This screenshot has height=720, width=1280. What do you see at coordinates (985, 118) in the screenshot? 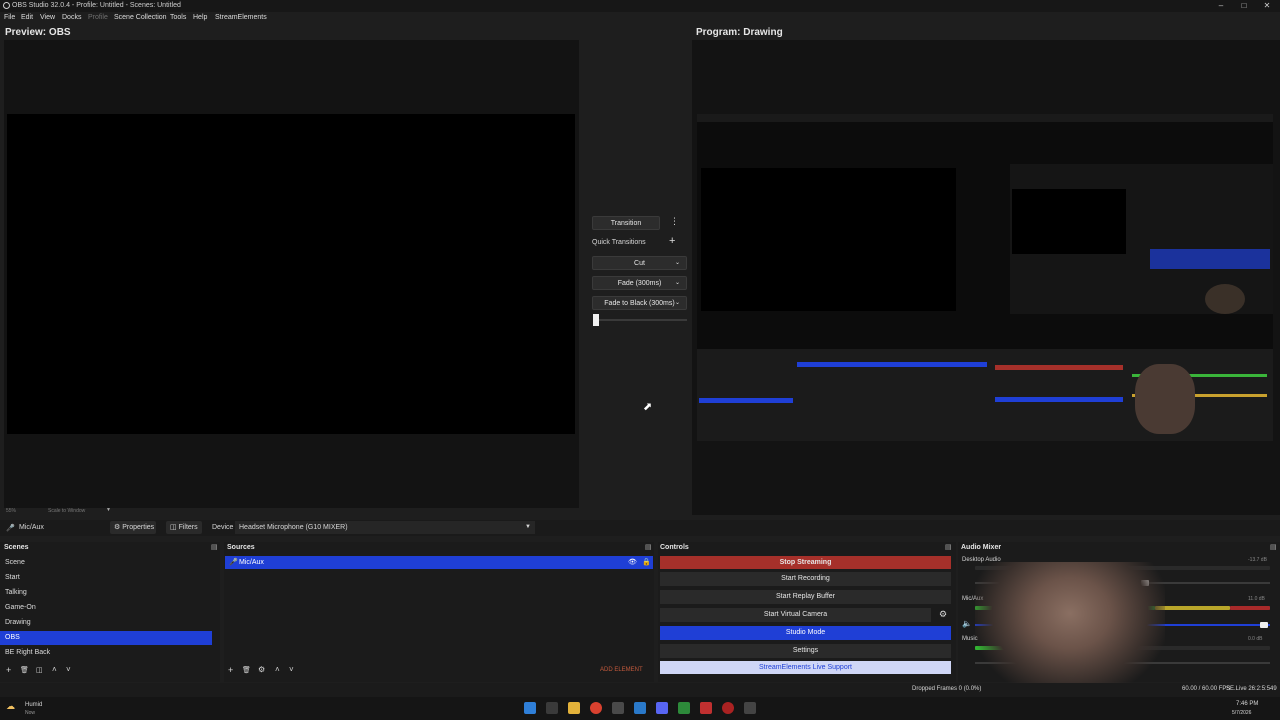
I see `nested-titlebar` at bounding box center [985, 118].